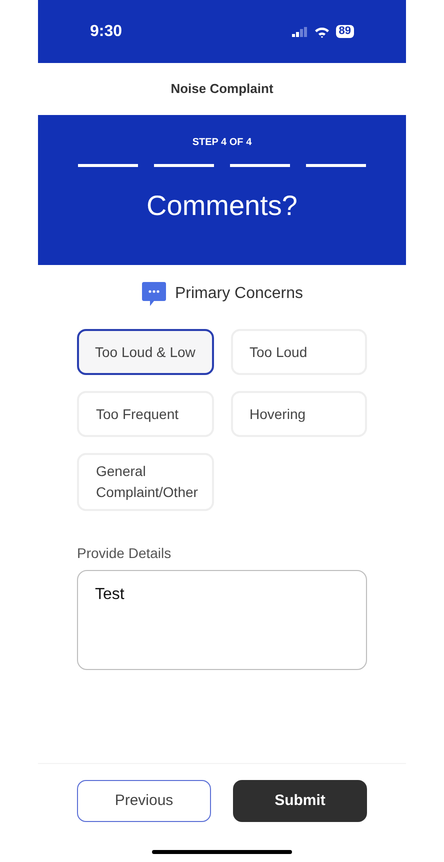 The width and height of the screenshot is (444, 862). What do you see at coordinates (300, 31) in the screenshot?
I see `signal-icon` at bounding box center [300, 31].